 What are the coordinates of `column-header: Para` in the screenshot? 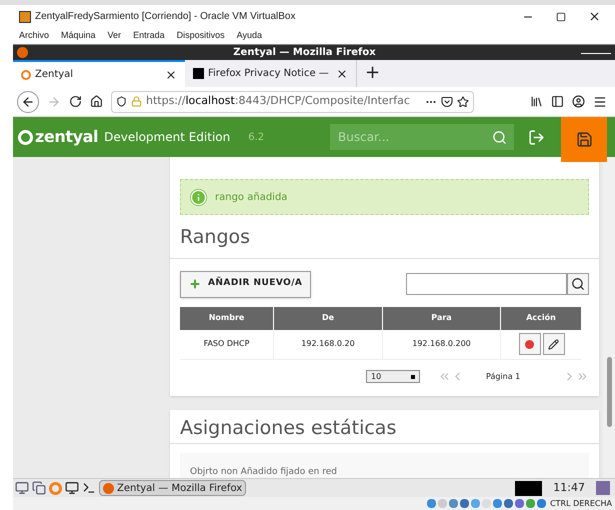 It's located at (442, 318).